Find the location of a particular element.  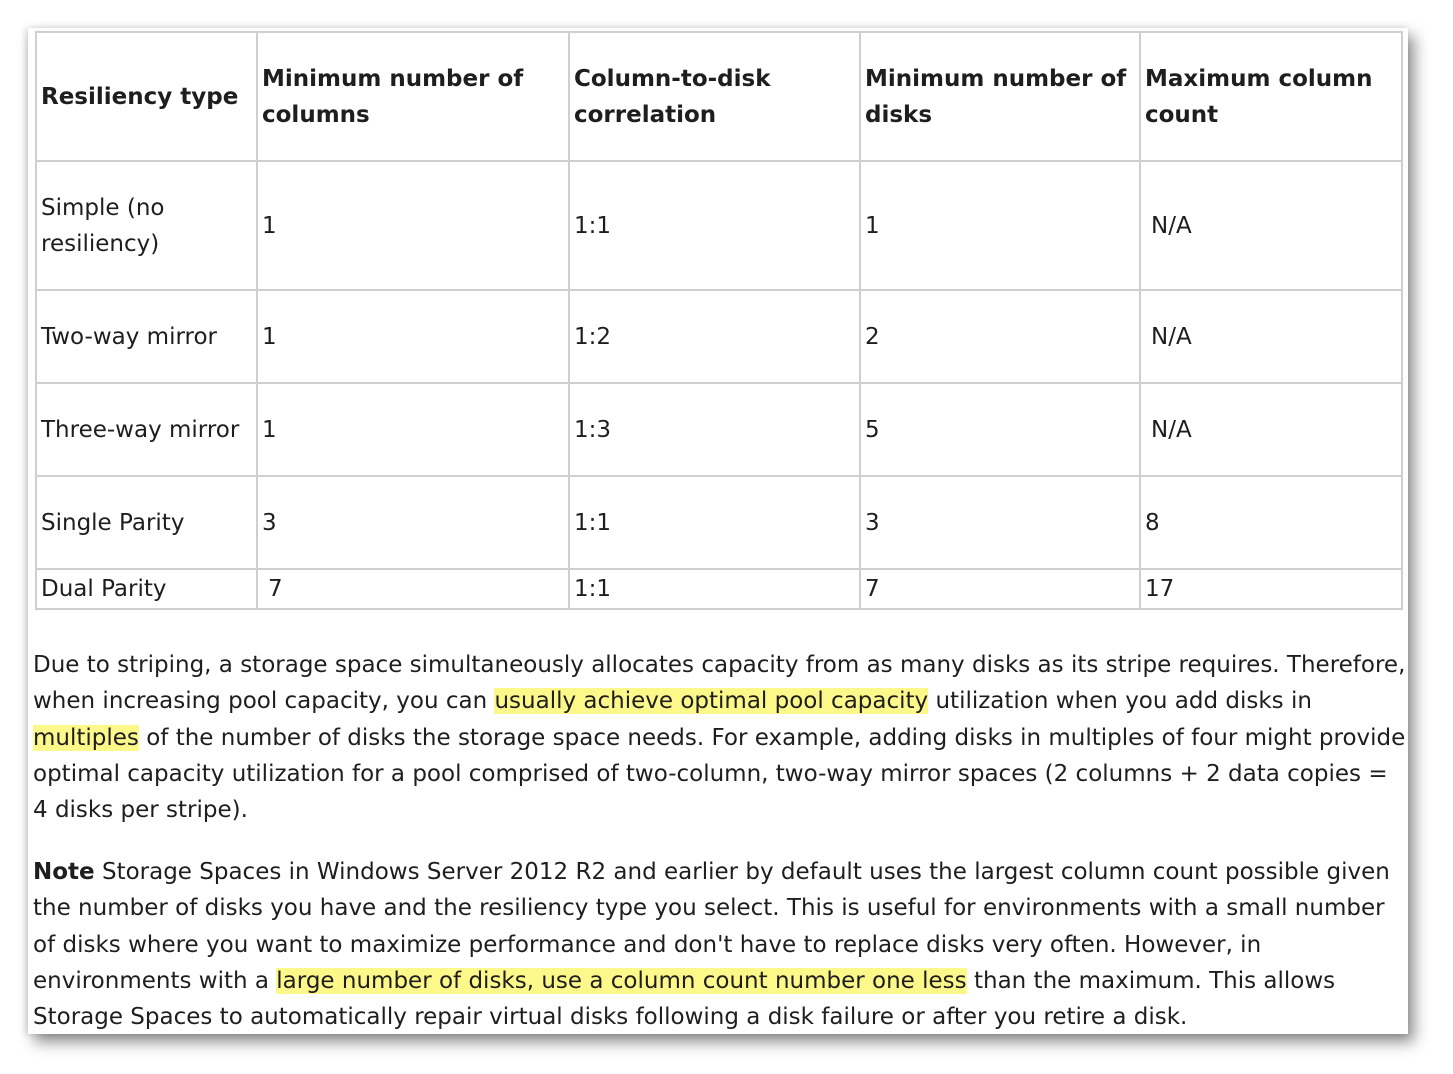

cell: Simple (no resiliency) is located at coordinates (146, 225).